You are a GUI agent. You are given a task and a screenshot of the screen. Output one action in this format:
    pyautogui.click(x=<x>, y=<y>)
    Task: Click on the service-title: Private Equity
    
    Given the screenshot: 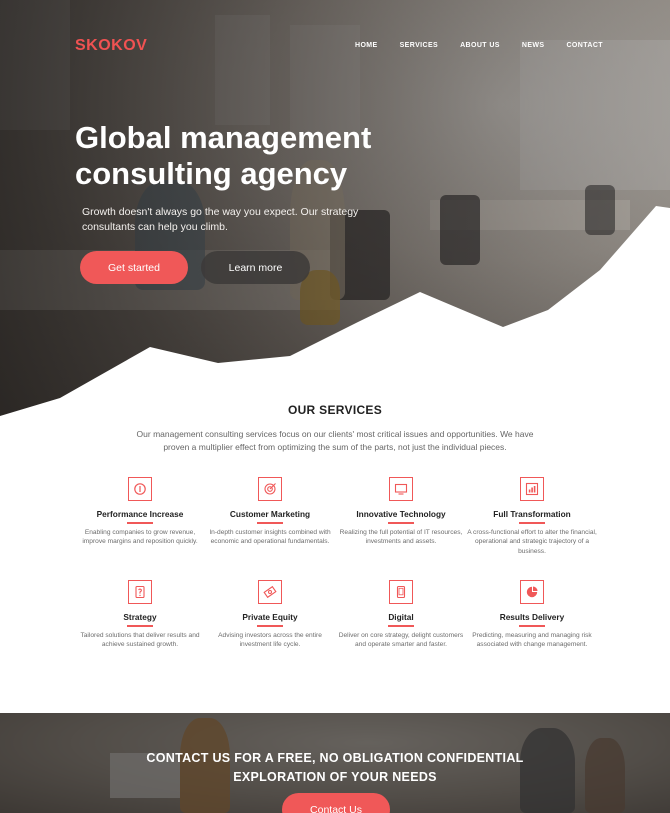 What is the action you would take?
    pyautogui.click(x=270, y=617)
    